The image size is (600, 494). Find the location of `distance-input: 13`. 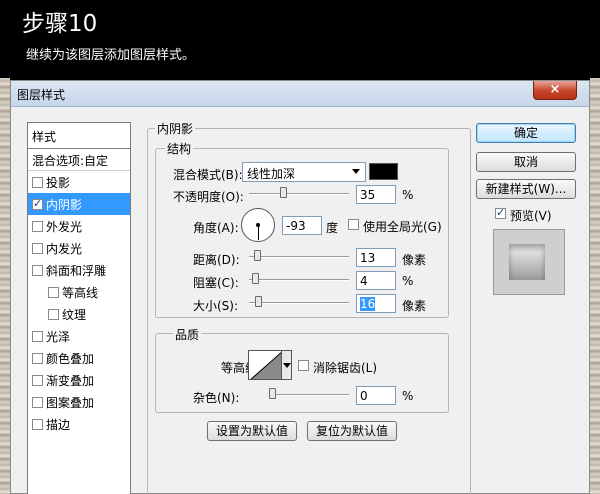

distance-input: 13 is located at coordinates (376, 257).